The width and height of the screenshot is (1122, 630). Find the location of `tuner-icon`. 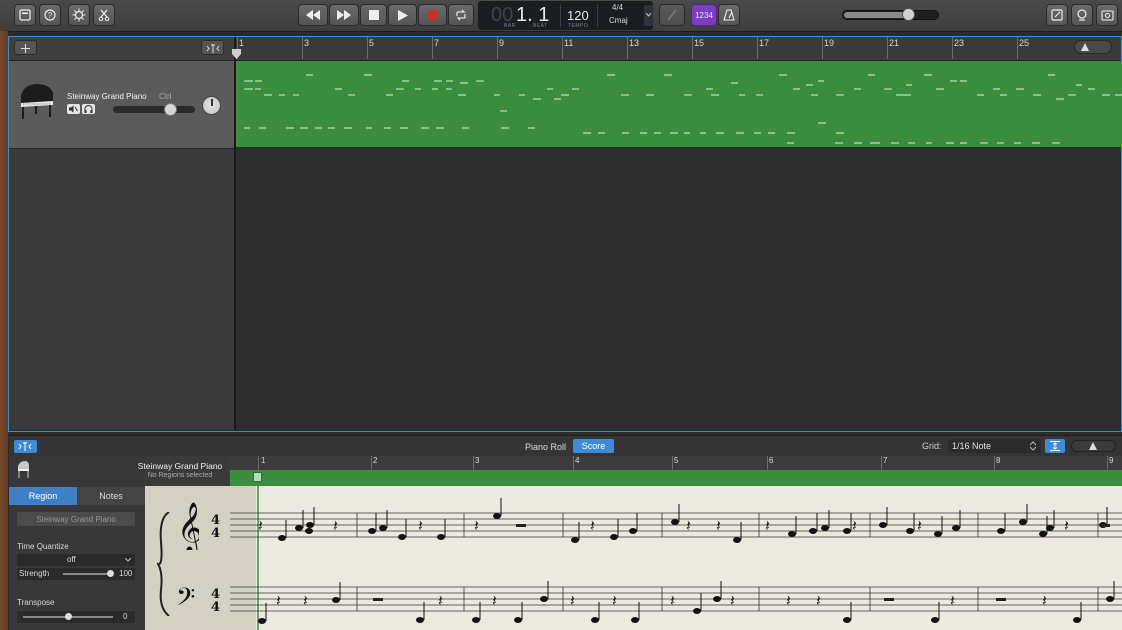

tuner-icon is located at coordinates (672, 15).